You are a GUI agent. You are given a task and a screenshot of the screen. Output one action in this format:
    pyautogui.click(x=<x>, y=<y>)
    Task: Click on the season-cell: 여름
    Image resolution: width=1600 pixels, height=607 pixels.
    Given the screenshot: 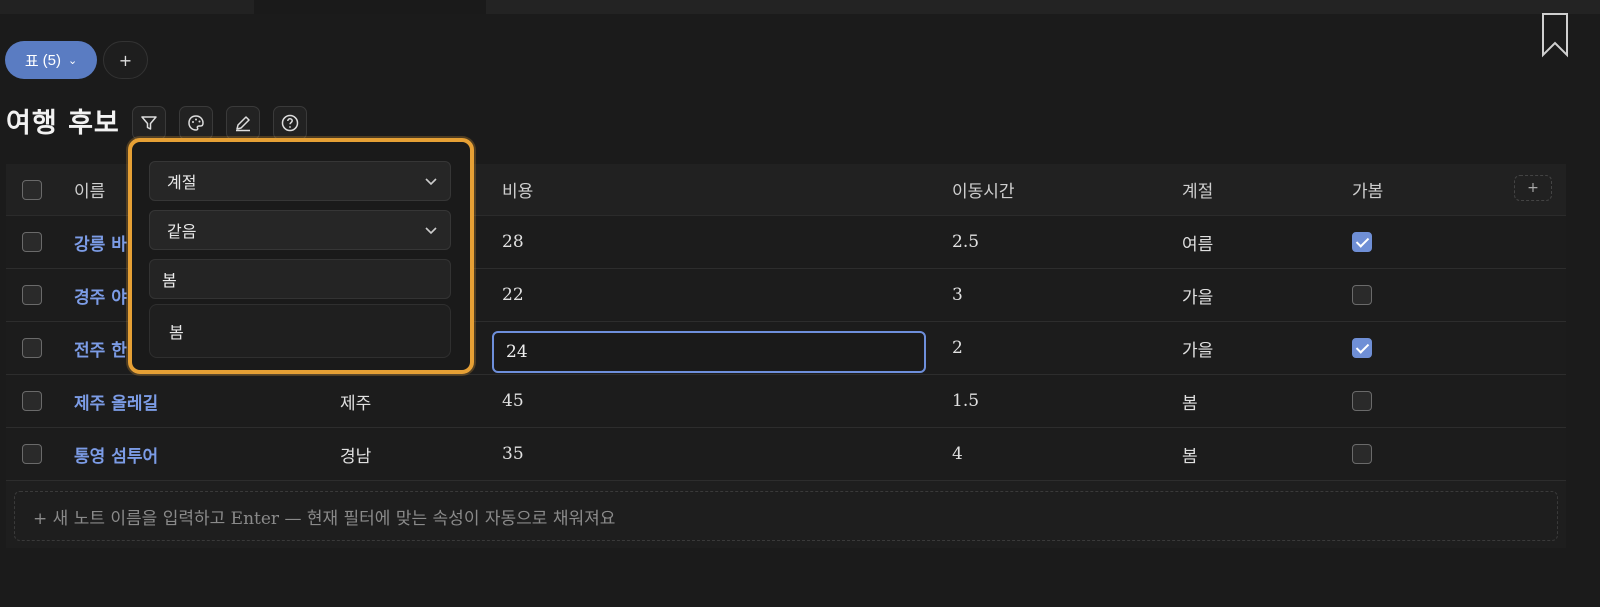 What is the action you would take?
    pyautogui.click(x=1197, y=242)
    